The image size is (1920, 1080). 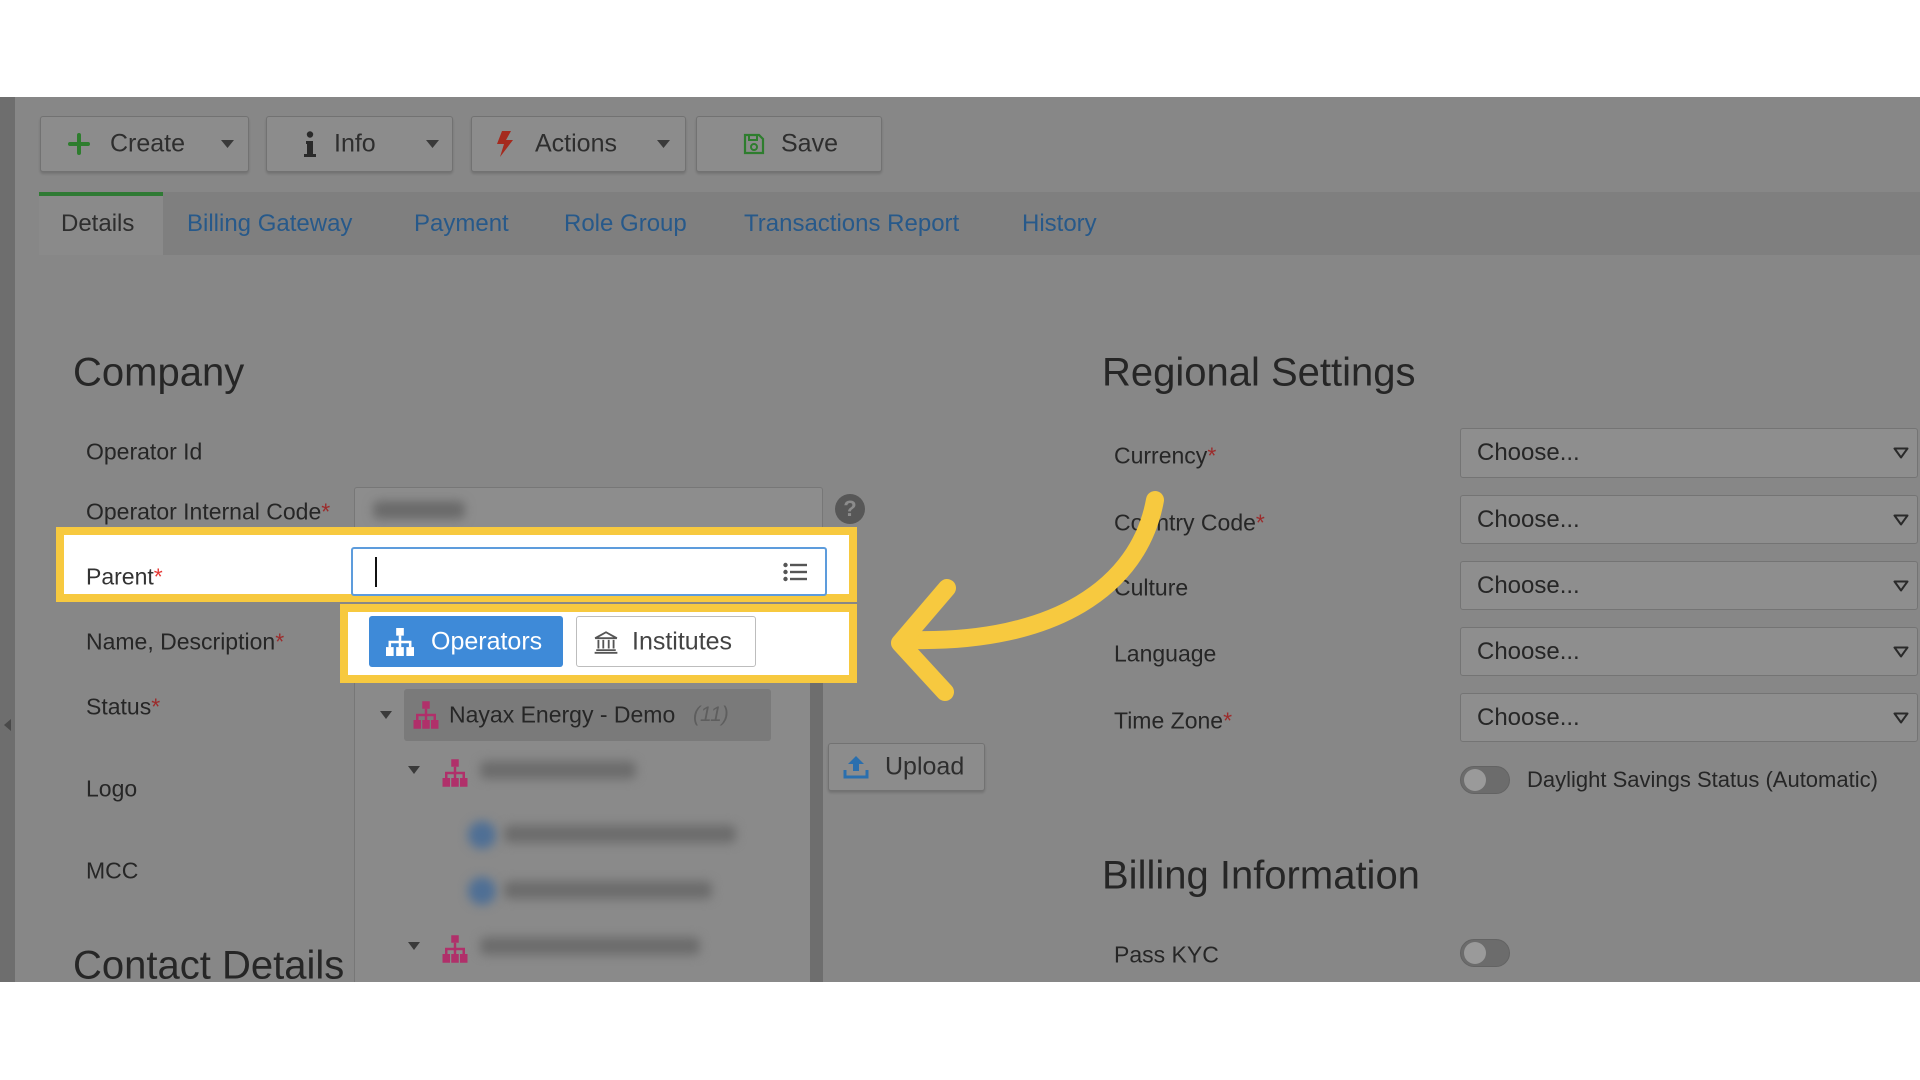 I want to click on institutes-tab-button: Institutes, so click(x=666, y=641).